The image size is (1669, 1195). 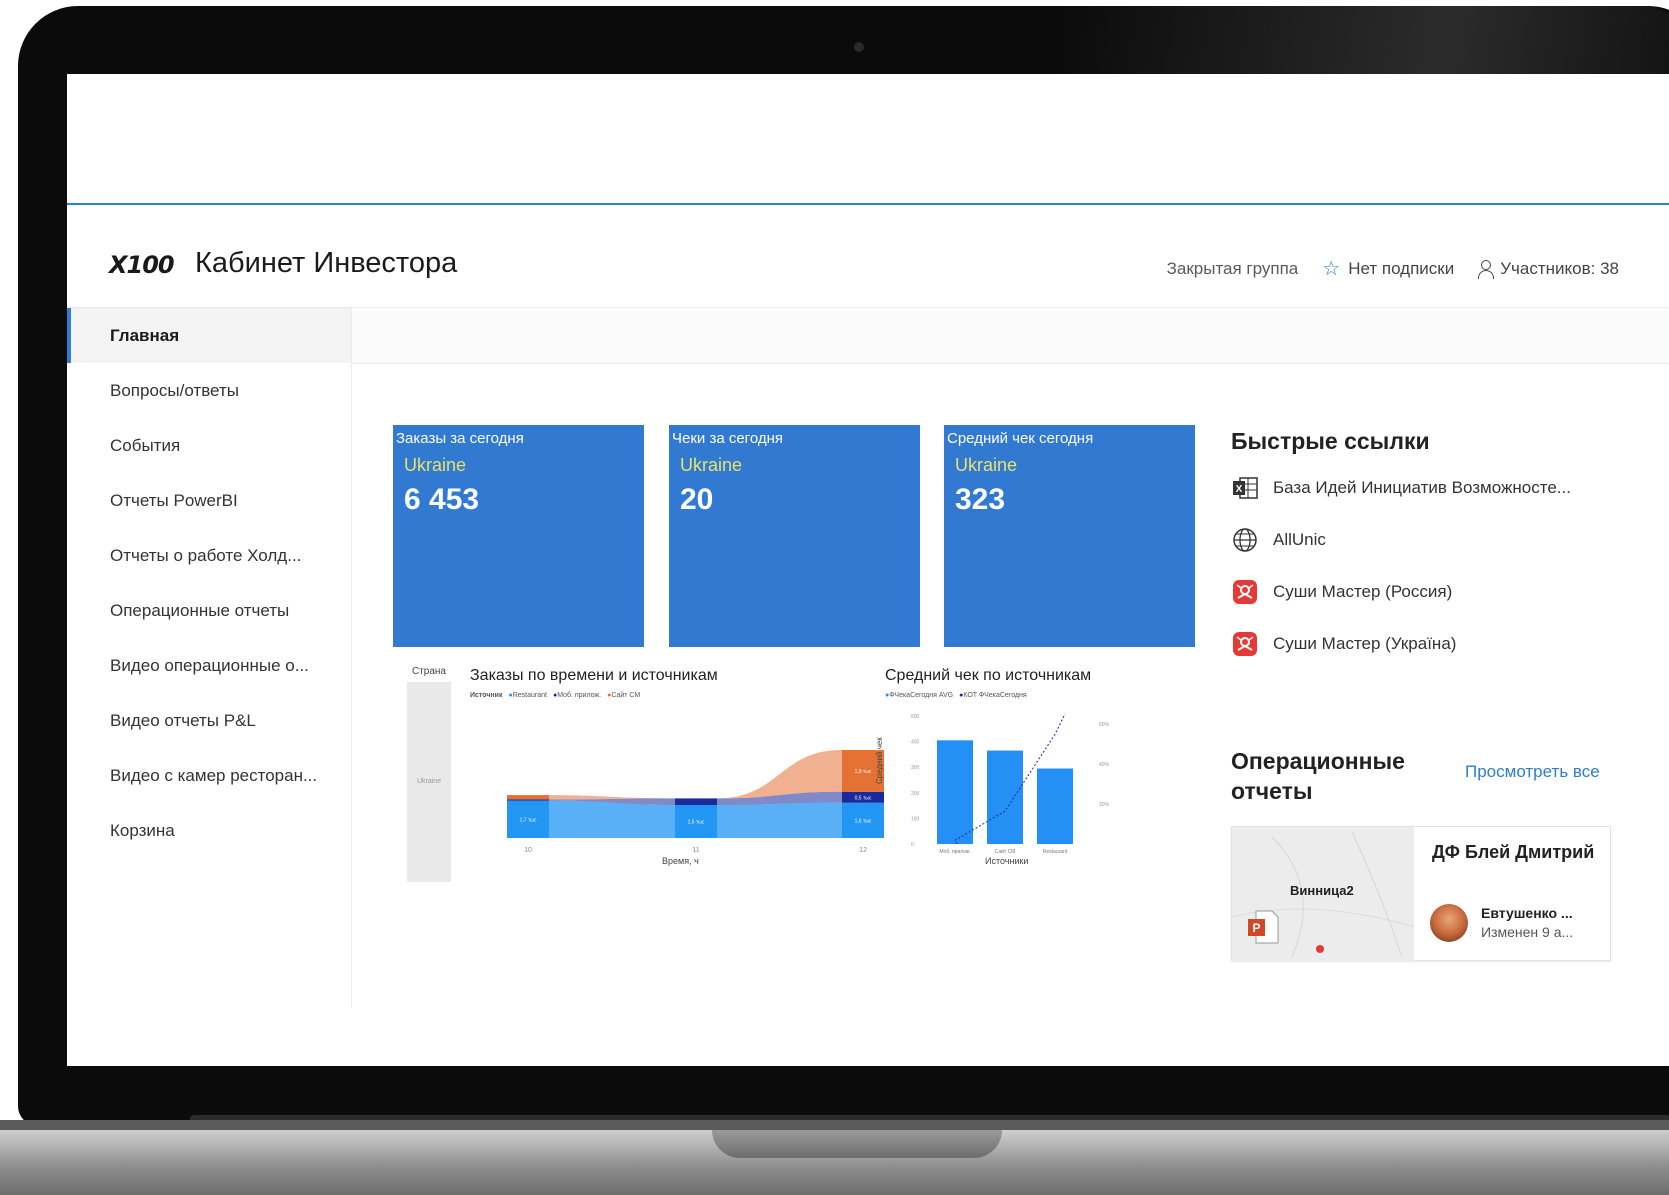 I want to click on data-label: 0,5 тыс, so click(x=863, y=798).